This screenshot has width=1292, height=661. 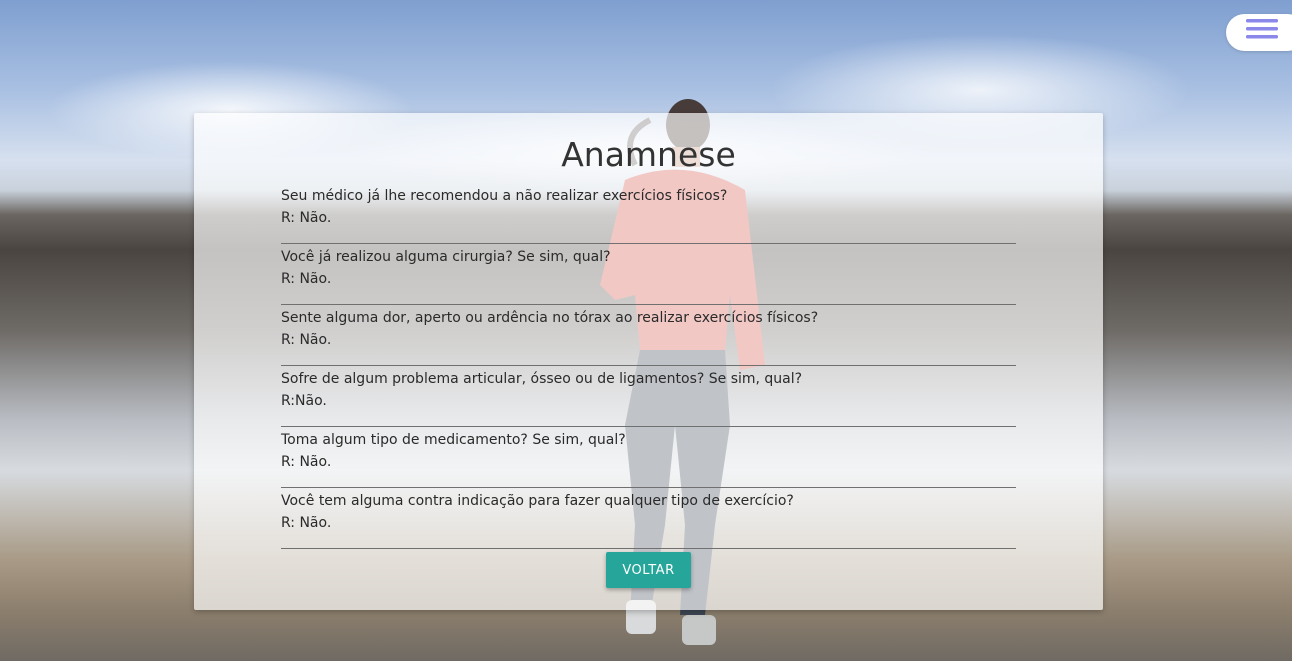 I want to click on page-title: Anamnese, so click(x=648, y=154).